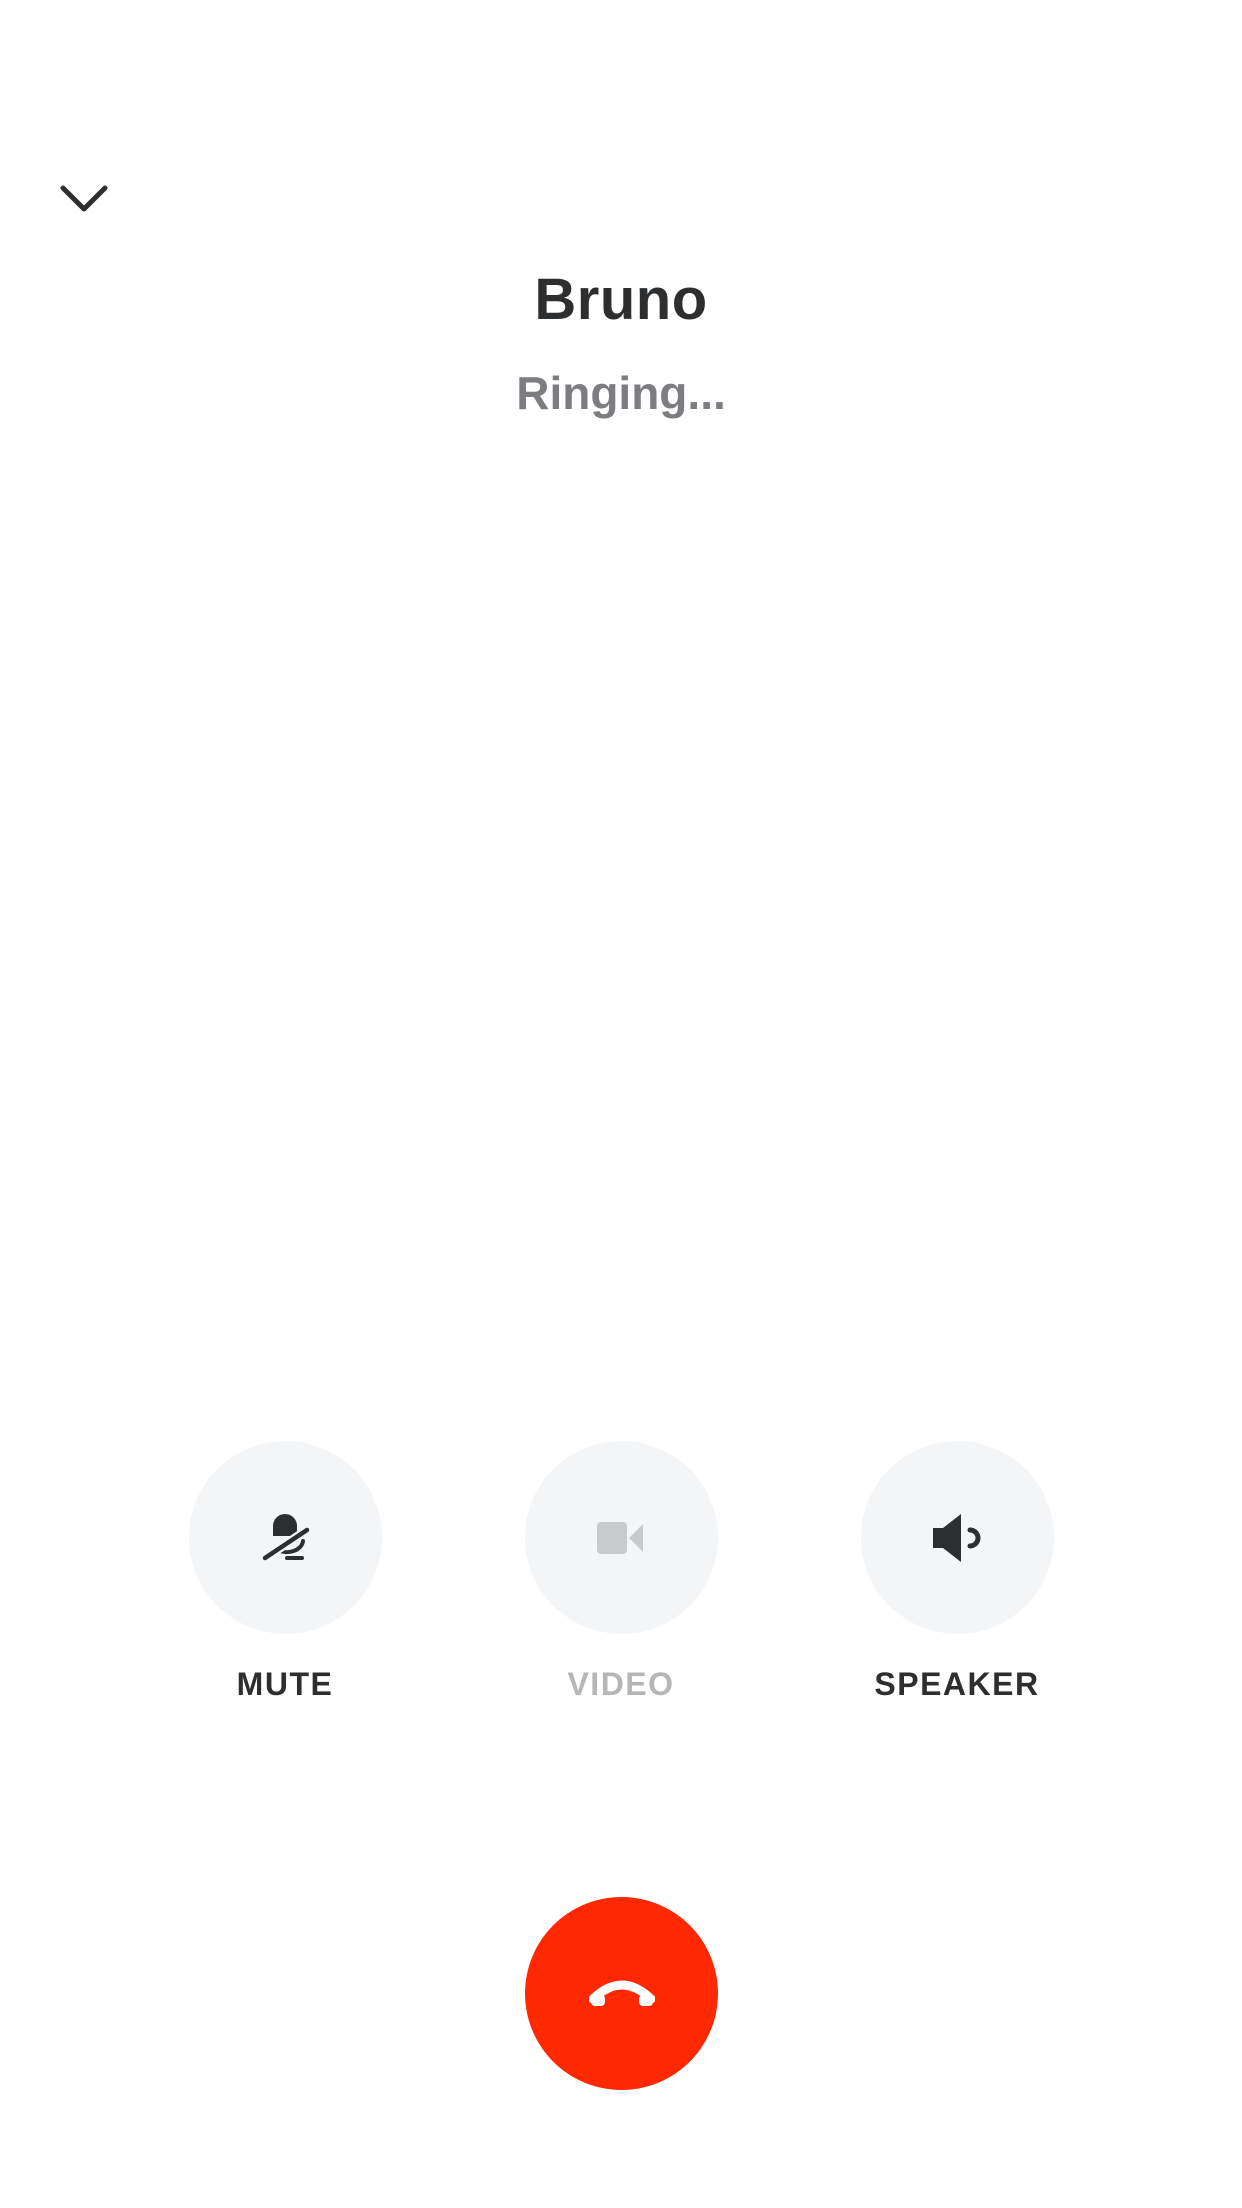 The image size is (1242, 2208). I want to click on video-camera-icon, so click(620, 1537).